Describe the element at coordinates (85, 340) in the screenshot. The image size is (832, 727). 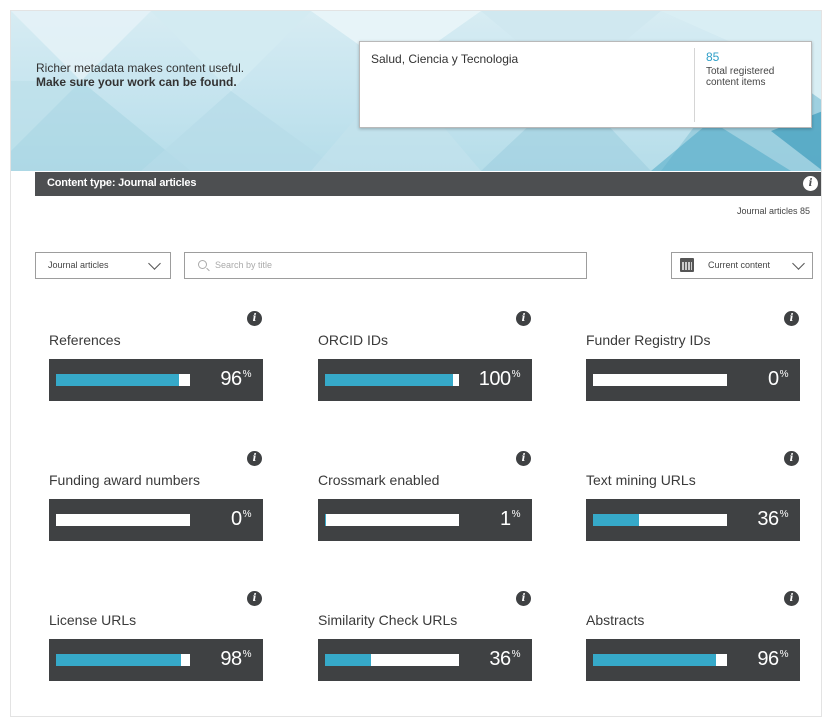
I see `metric-label: References` at that location.